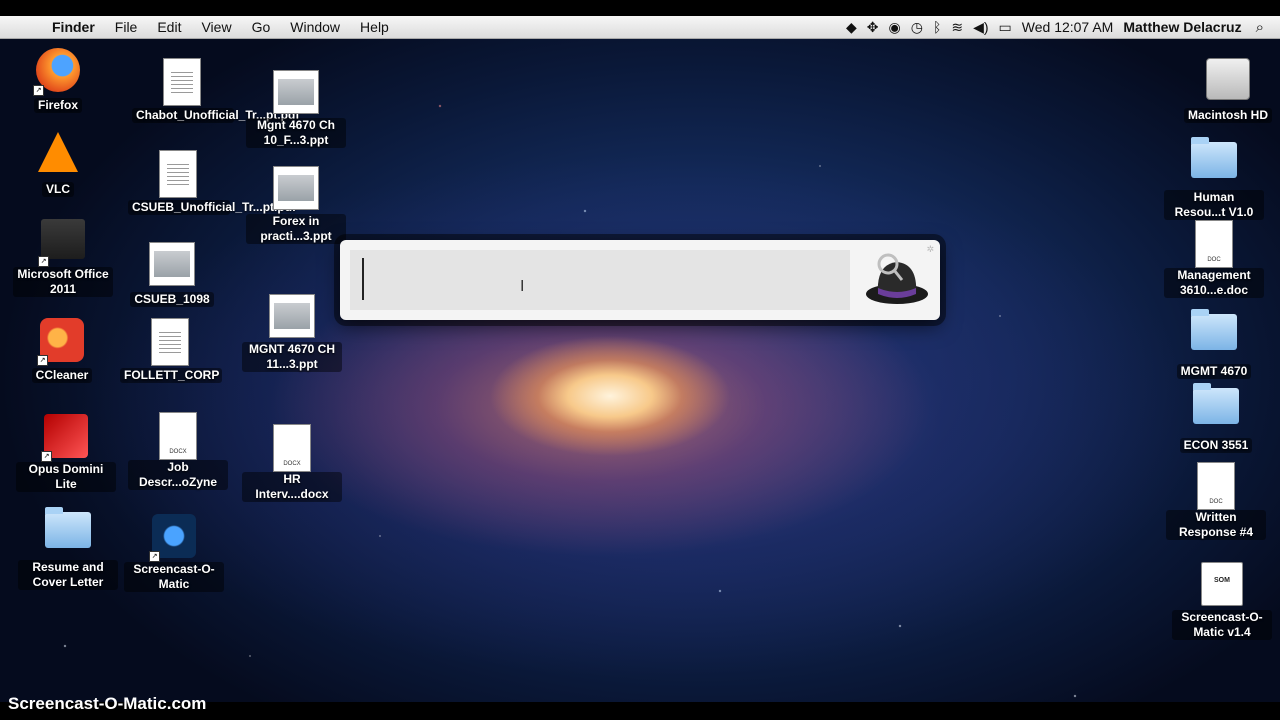  I want to click on menu-finder: Finder, so click(73, 27).